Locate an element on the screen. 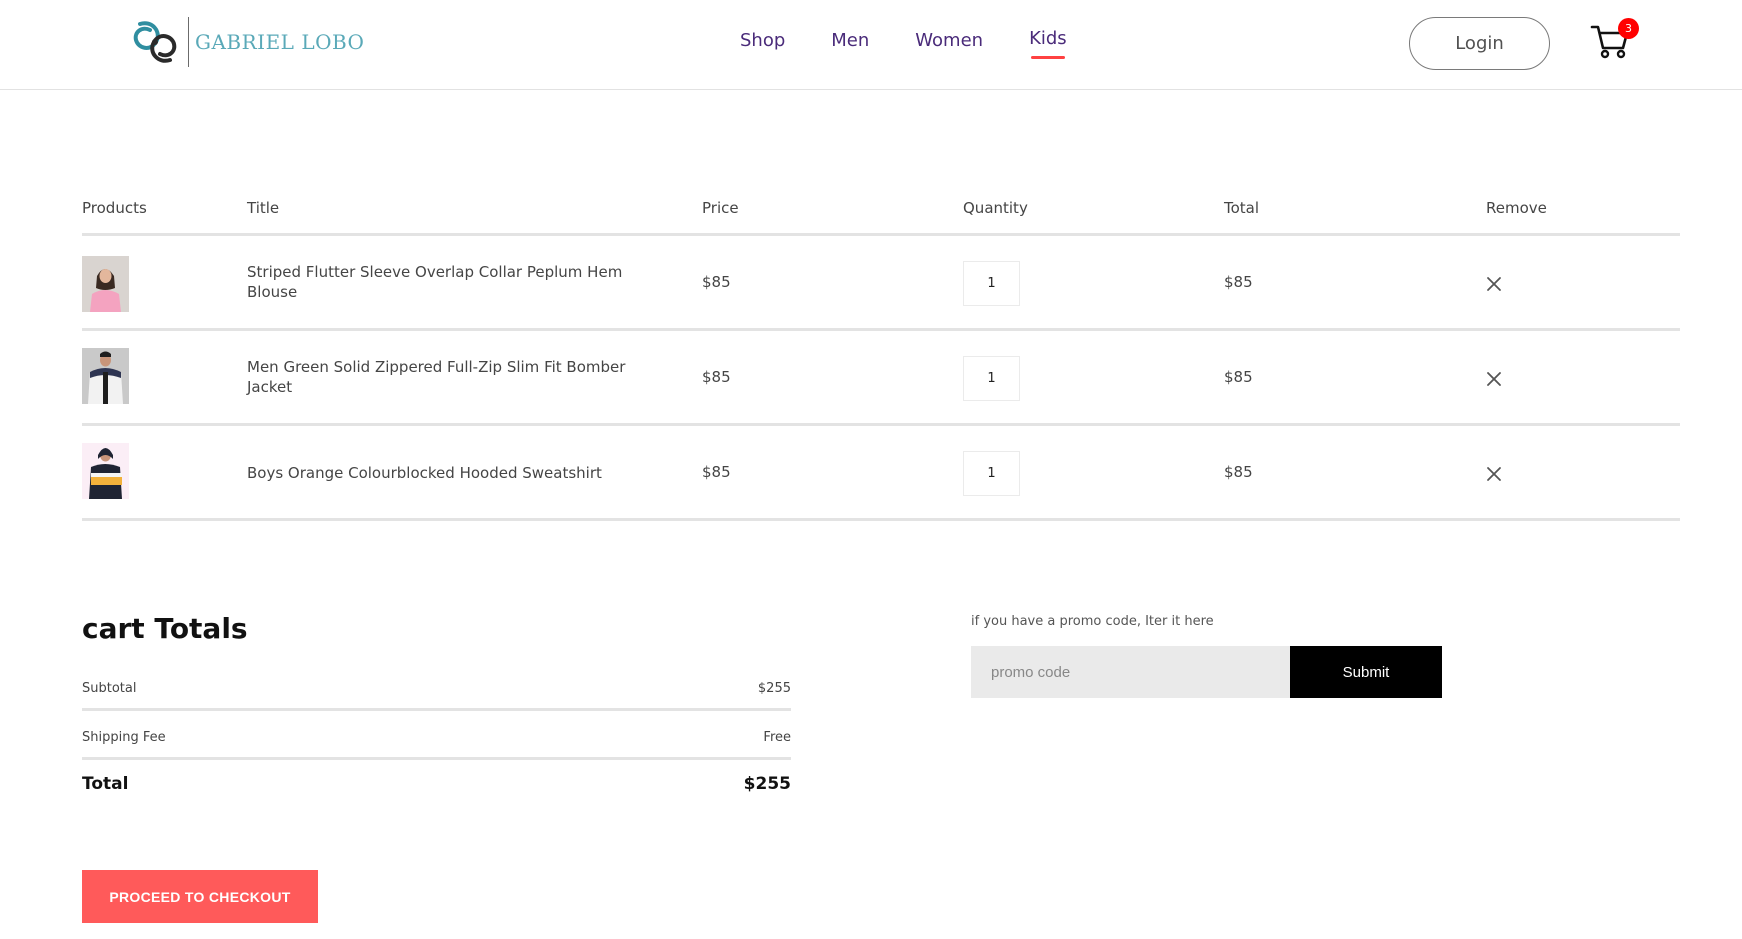 The image size is (1742, 939). nav-item-shop: Shop is located at coordinates (762, 40).